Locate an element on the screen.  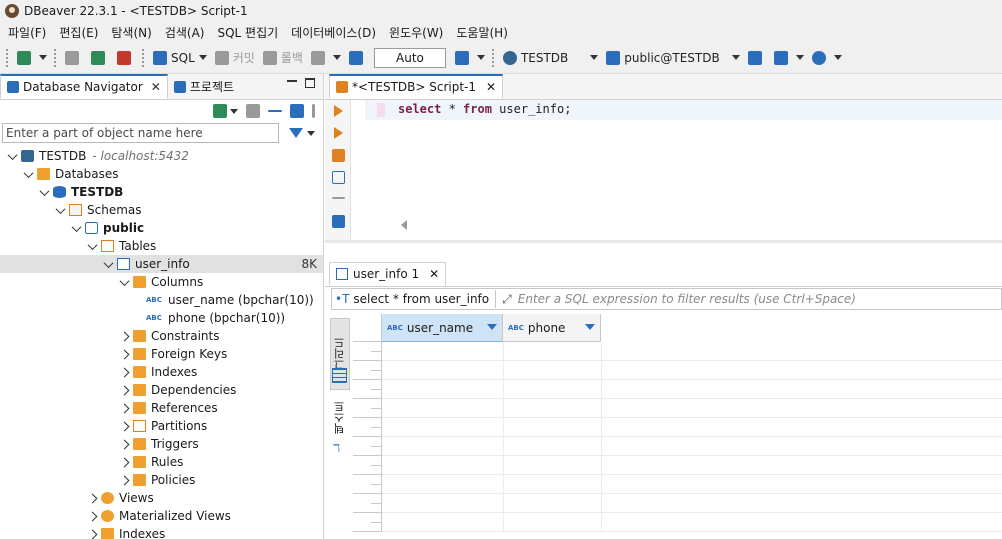
execute-in-new-tab-icon is located at coordinates (338, 133).